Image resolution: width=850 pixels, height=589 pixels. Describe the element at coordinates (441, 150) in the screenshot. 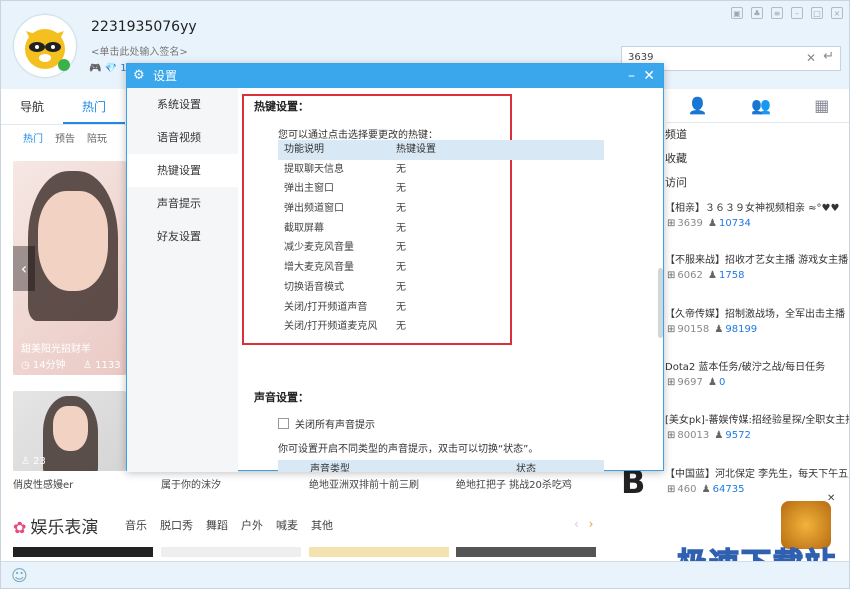

I see `table-header: 功能说明 热键设置` at that location.